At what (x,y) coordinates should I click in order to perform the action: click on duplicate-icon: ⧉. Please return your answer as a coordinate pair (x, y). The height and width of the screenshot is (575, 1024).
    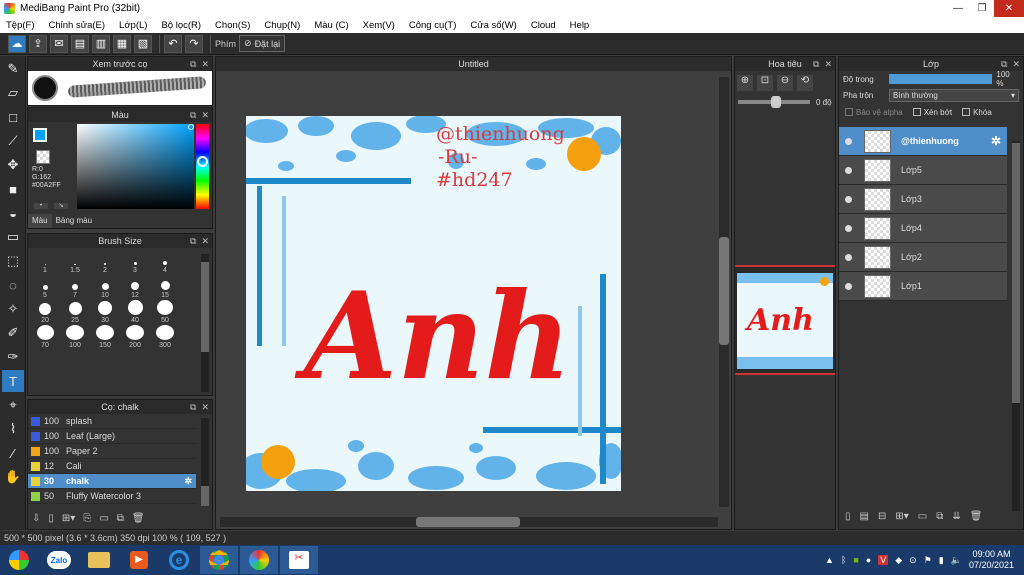
    Looking at the image, I should click on (120, 518).